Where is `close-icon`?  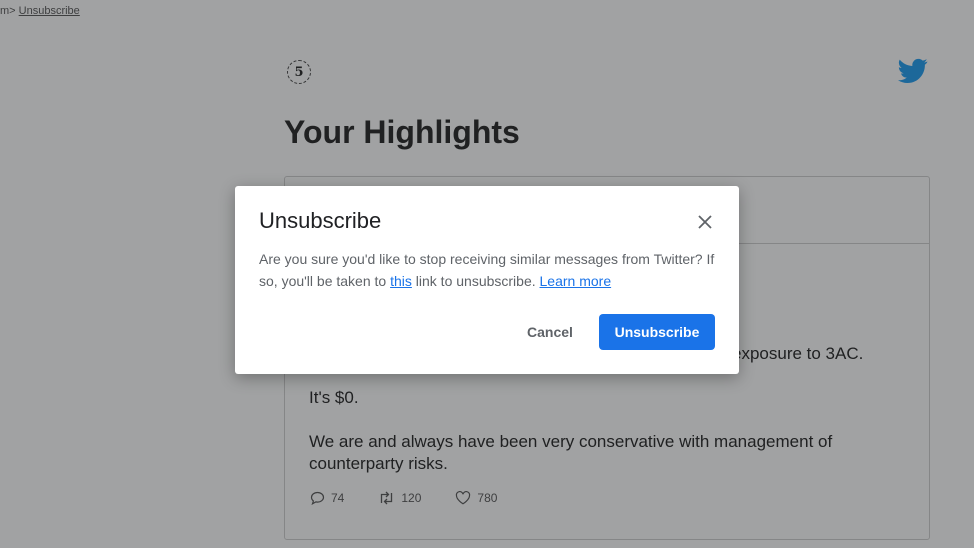 close-icon is located at coordinates (705, 222).